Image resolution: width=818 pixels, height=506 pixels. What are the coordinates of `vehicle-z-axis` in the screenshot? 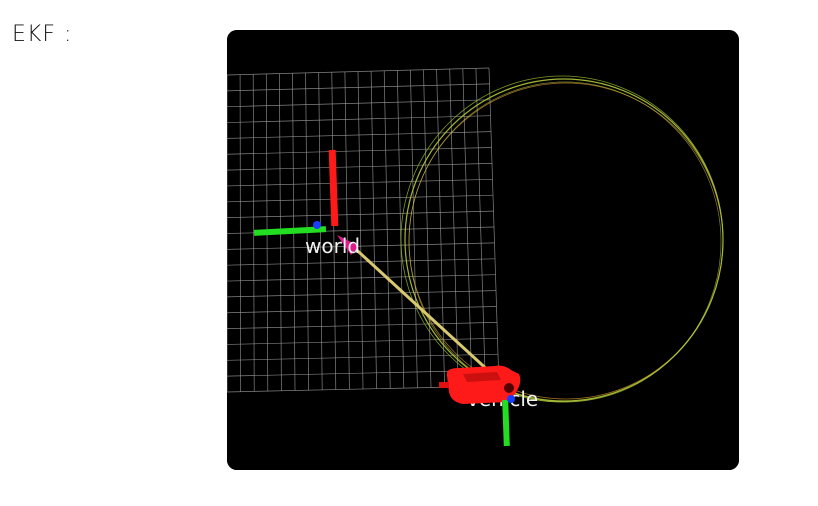 It's located at (511, 399).